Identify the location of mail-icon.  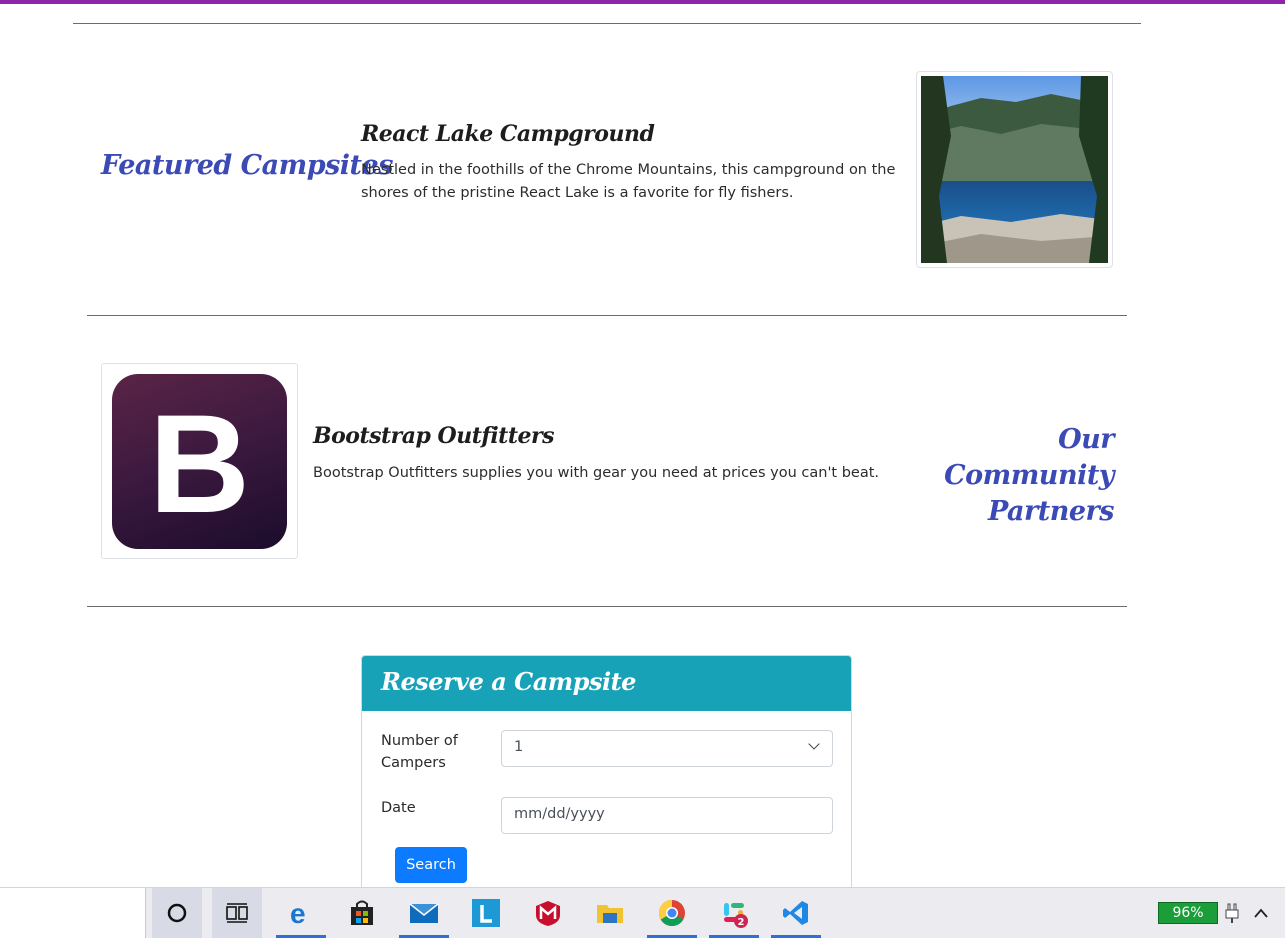
(424, 913).